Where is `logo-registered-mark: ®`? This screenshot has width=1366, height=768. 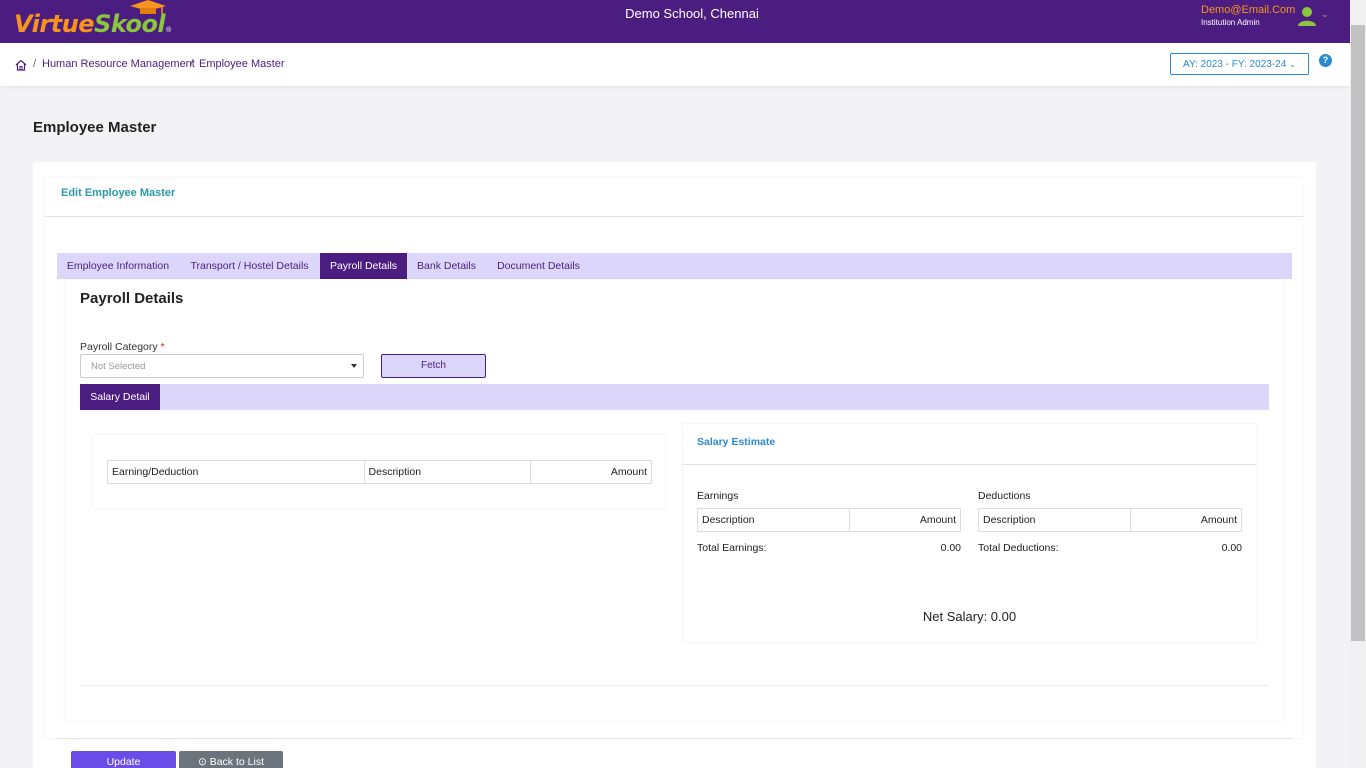 logo-registered-mark: ® is located at coordinates (169, 30).